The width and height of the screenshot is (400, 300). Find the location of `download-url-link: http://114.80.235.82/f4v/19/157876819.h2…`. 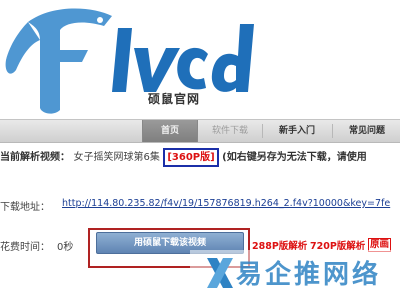

download-url-link: http://114.80.235.82/f4v/19/157876819.h2… is located at coordinates (226, 203).